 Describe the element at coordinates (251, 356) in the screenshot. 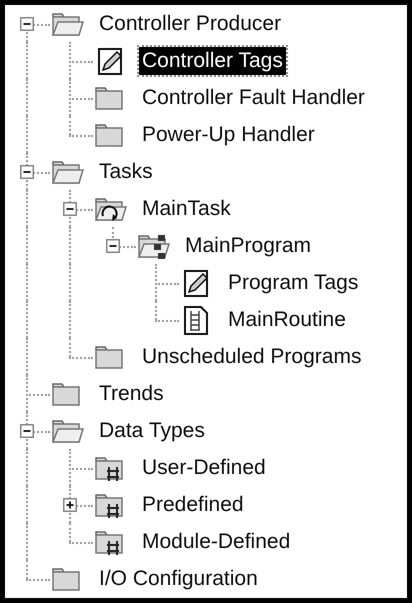

I see `tree-item: Unscheduled Programs` at that location.